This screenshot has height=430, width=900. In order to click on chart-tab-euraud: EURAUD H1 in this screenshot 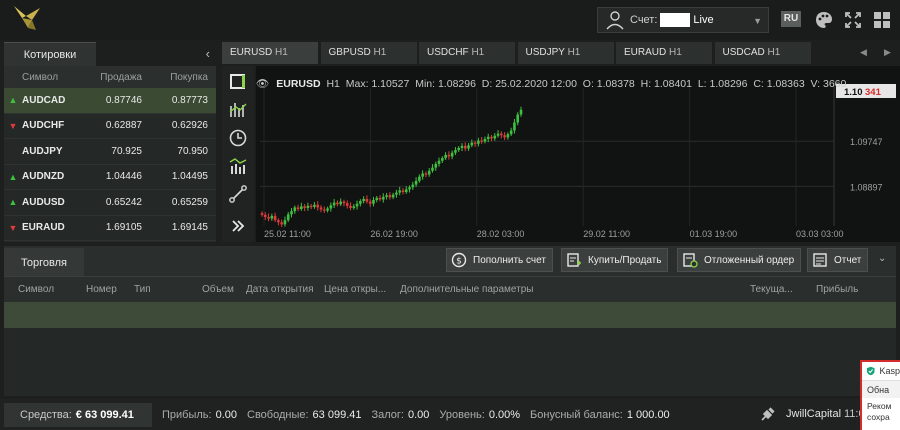, I will do `click(664, 53)`.